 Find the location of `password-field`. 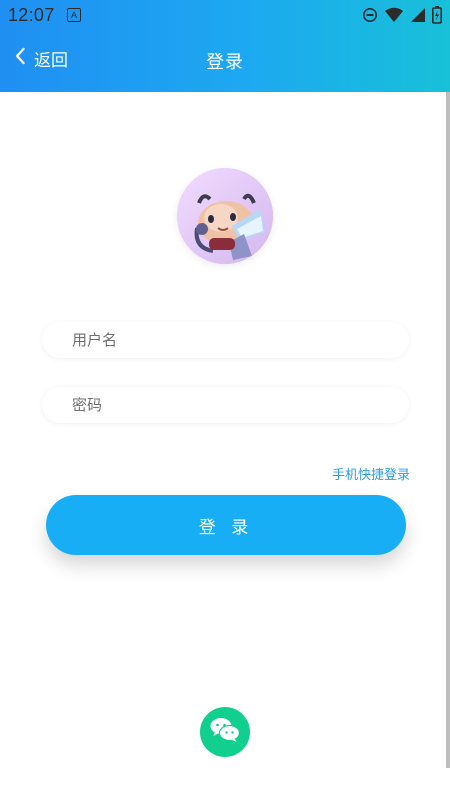

password-field is located at coordinates (225, 405).